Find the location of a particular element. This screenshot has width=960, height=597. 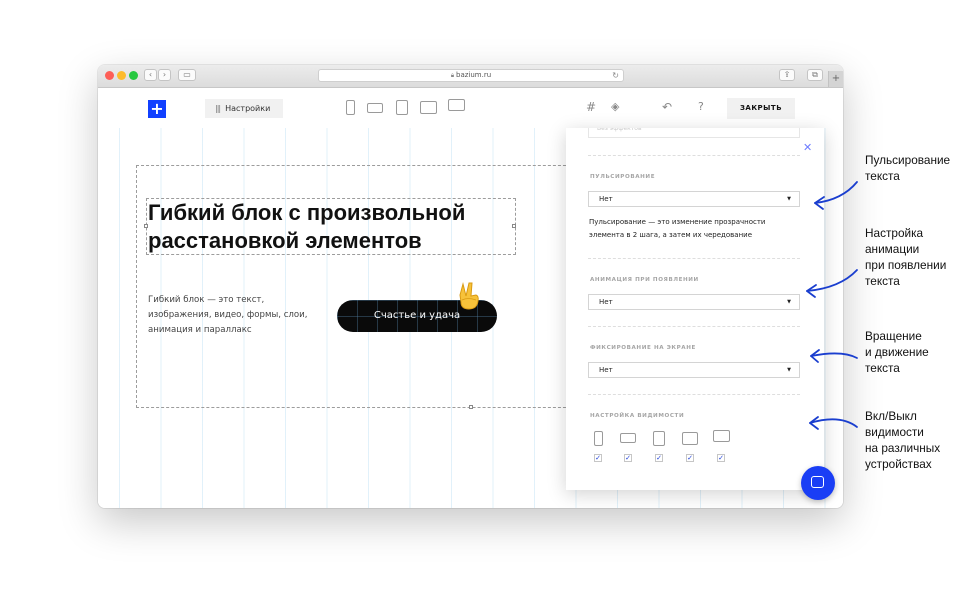

annotation-line: Вращение is located at coordinates (893, 336).